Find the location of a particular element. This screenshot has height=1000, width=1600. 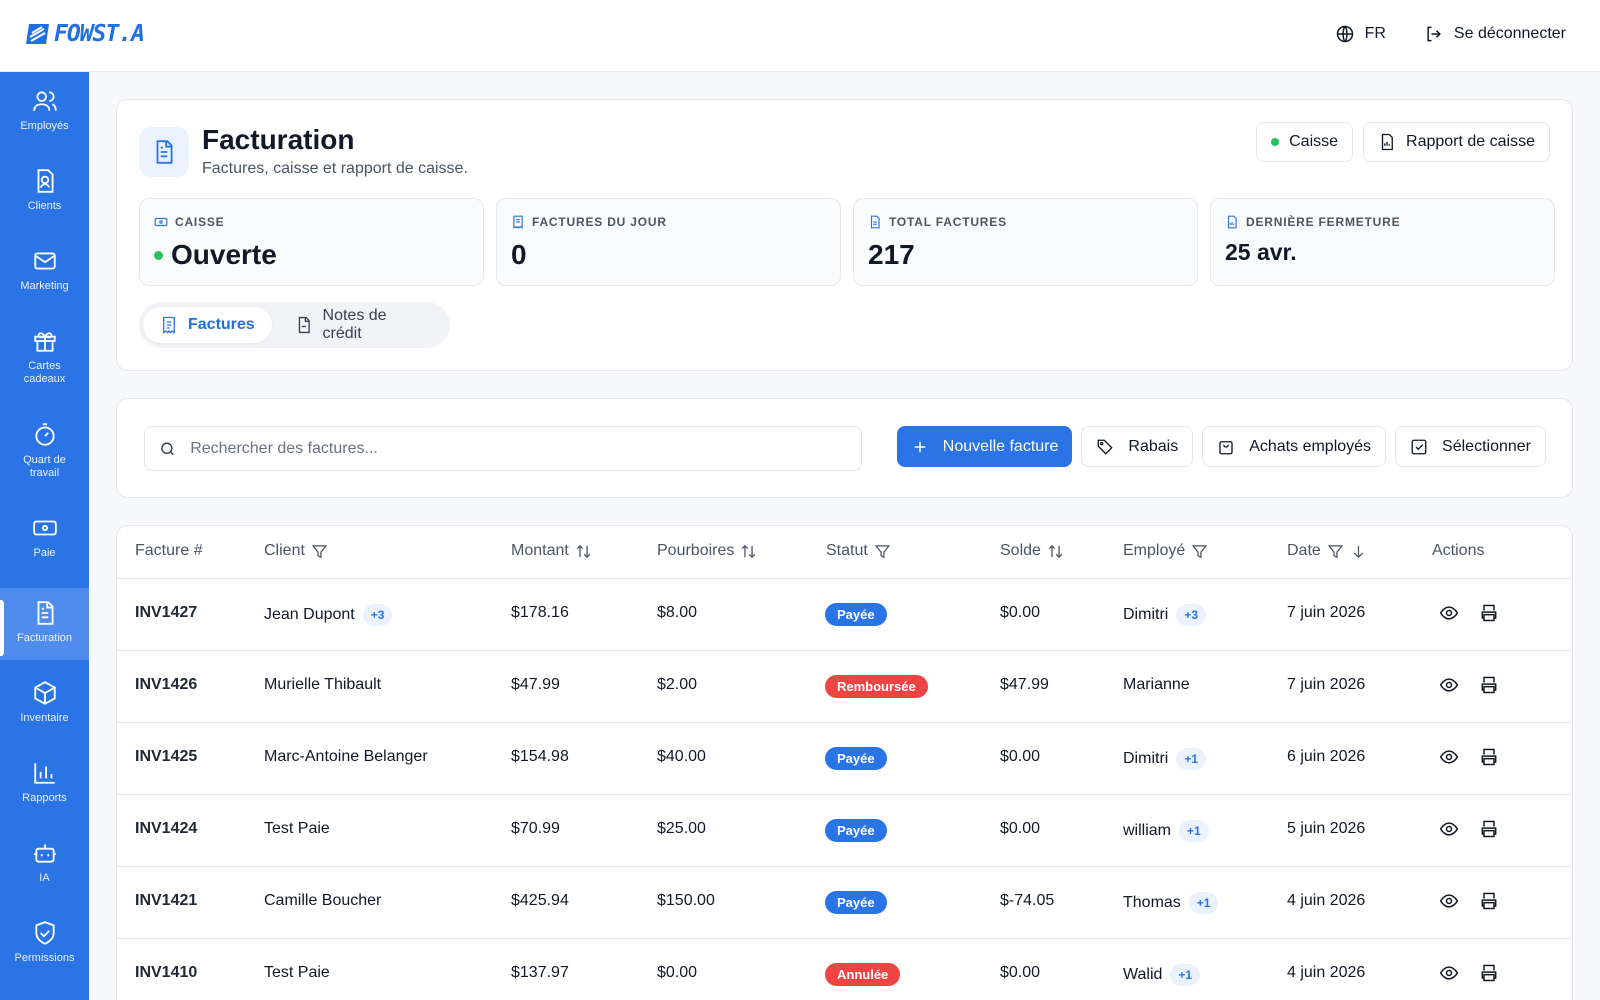

sidebar-item-label: Quart de travail is located at coordinates (44, 466).